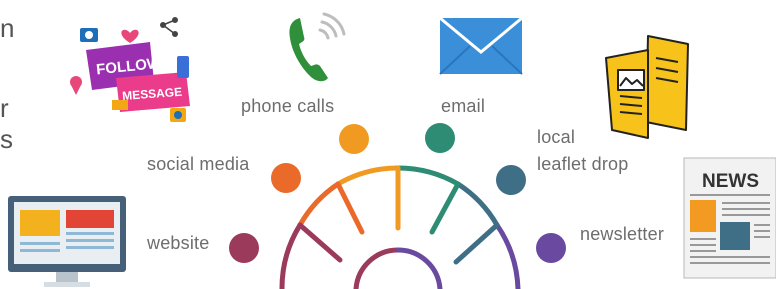  I want to click on dot-website, so click(244, 248).